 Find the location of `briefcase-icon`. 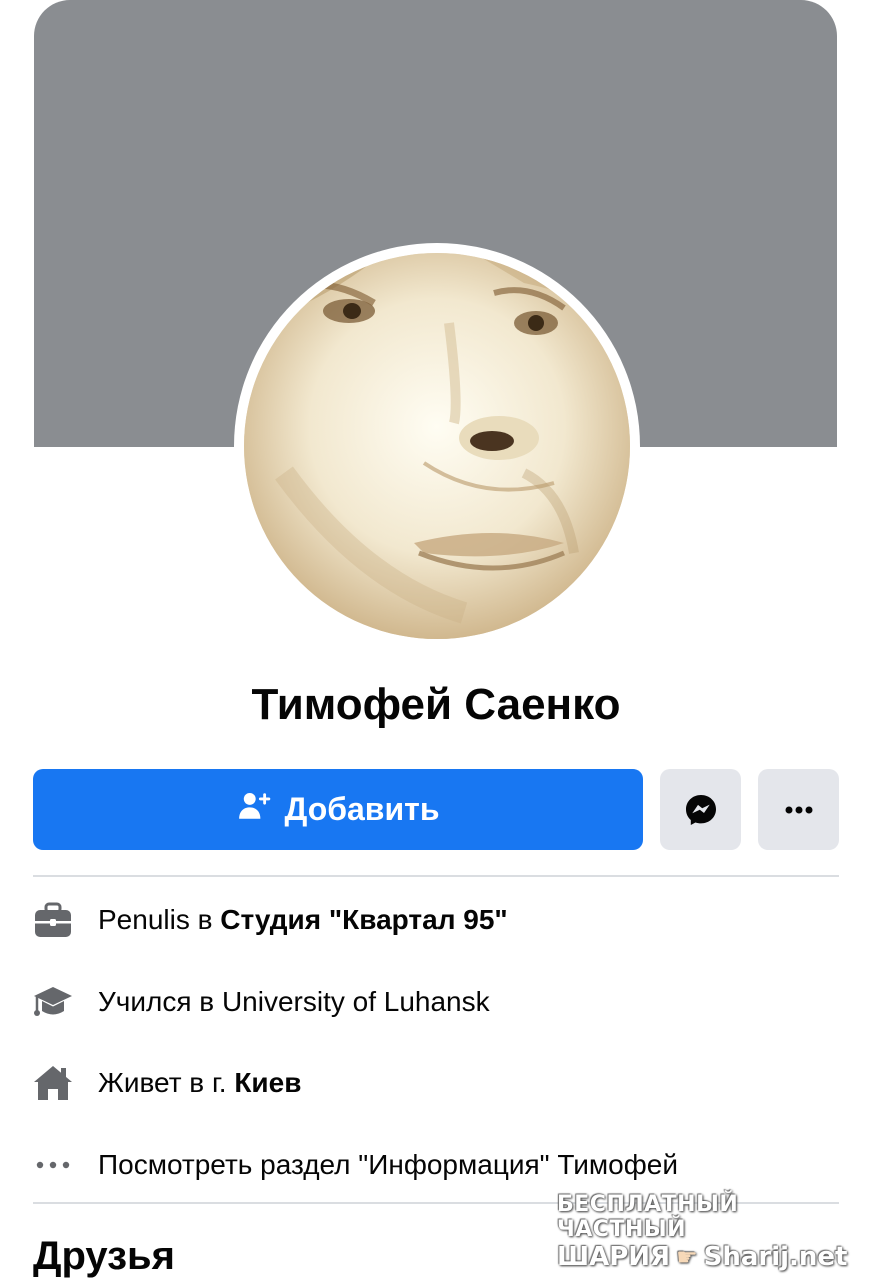

briefcase-icon is located at coordinates (53, 920).